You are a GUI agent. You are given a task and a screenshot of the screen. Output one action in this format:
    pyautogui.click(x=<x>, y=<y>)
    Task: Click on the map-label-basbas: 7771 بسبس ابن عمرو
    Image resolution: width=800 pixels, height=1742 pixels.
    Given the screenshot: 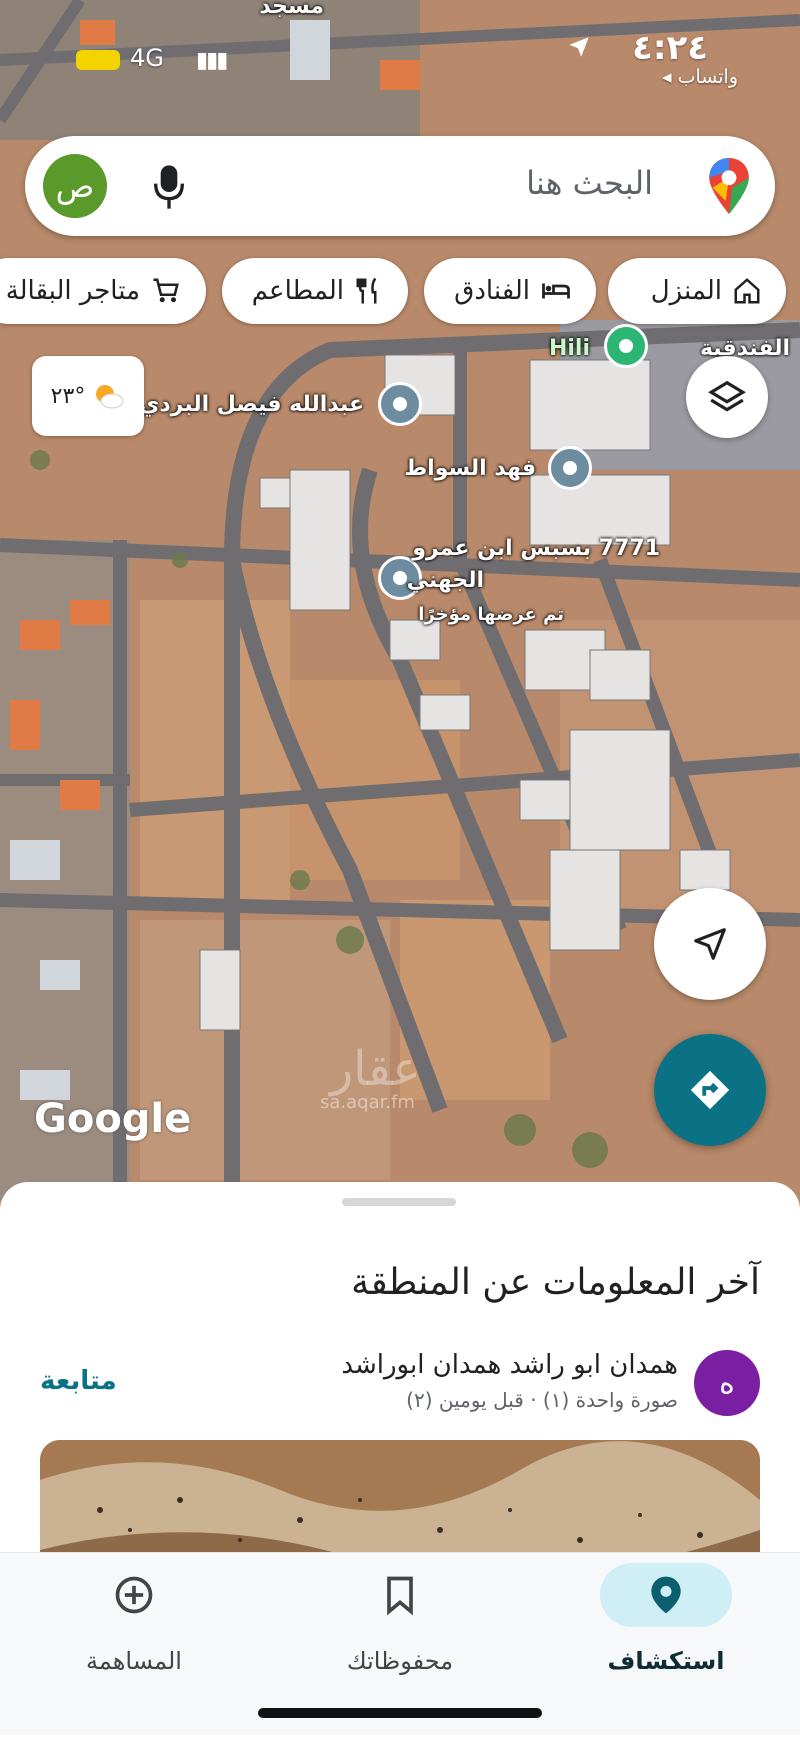 What is the action you would take?
    pyautogui.click(x=536, y=548)
    